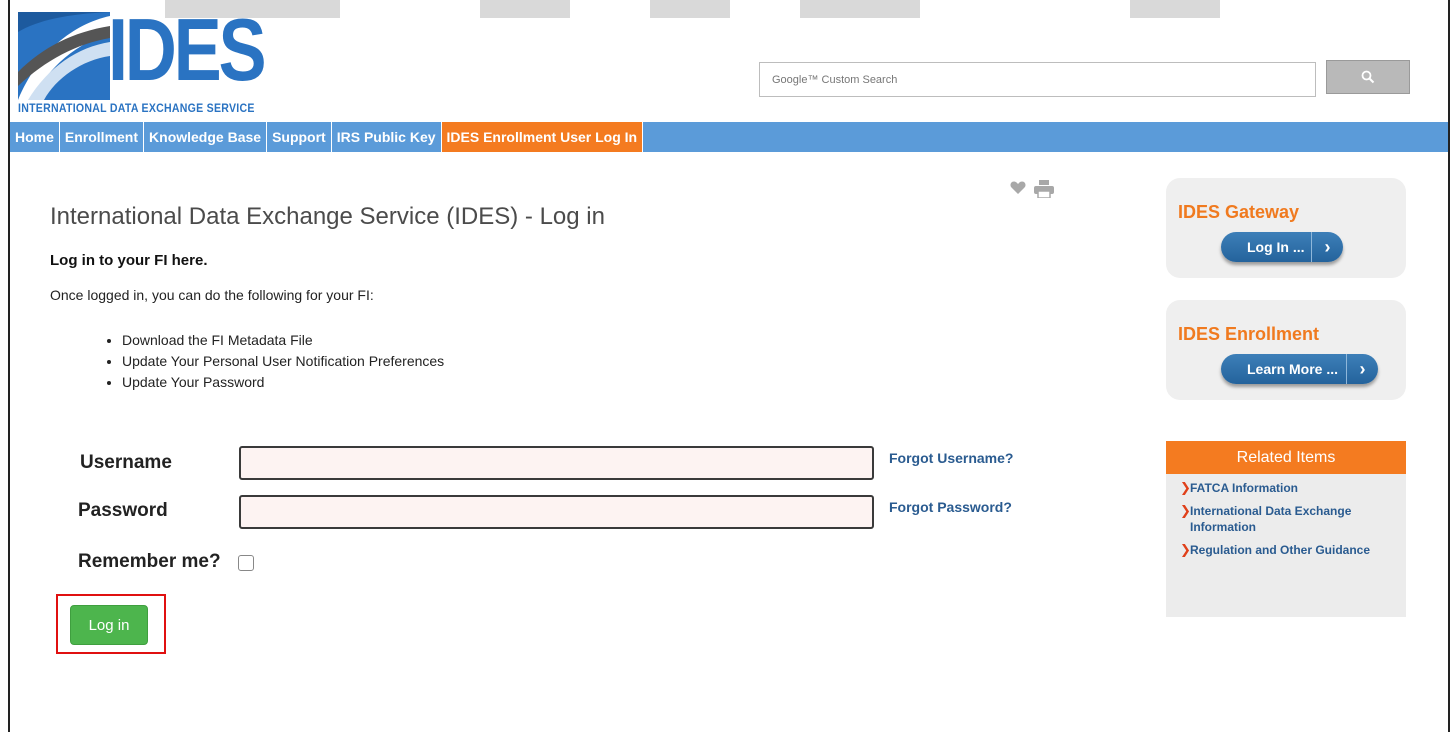  Describe the element at coordinates (283, 340) in the screenshot. I see `list-item: Download the FI Metadata File` at that location.